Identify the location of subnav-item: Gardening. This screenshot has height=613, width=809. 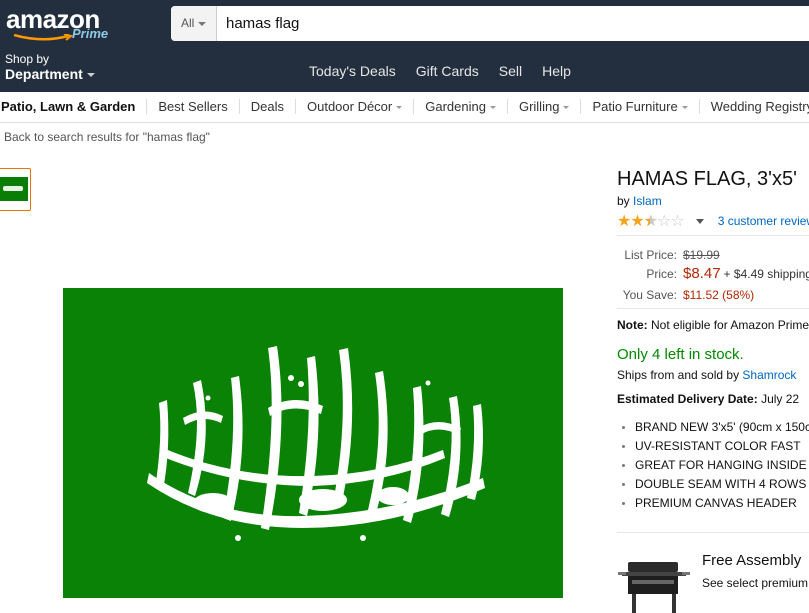
(461, 106).